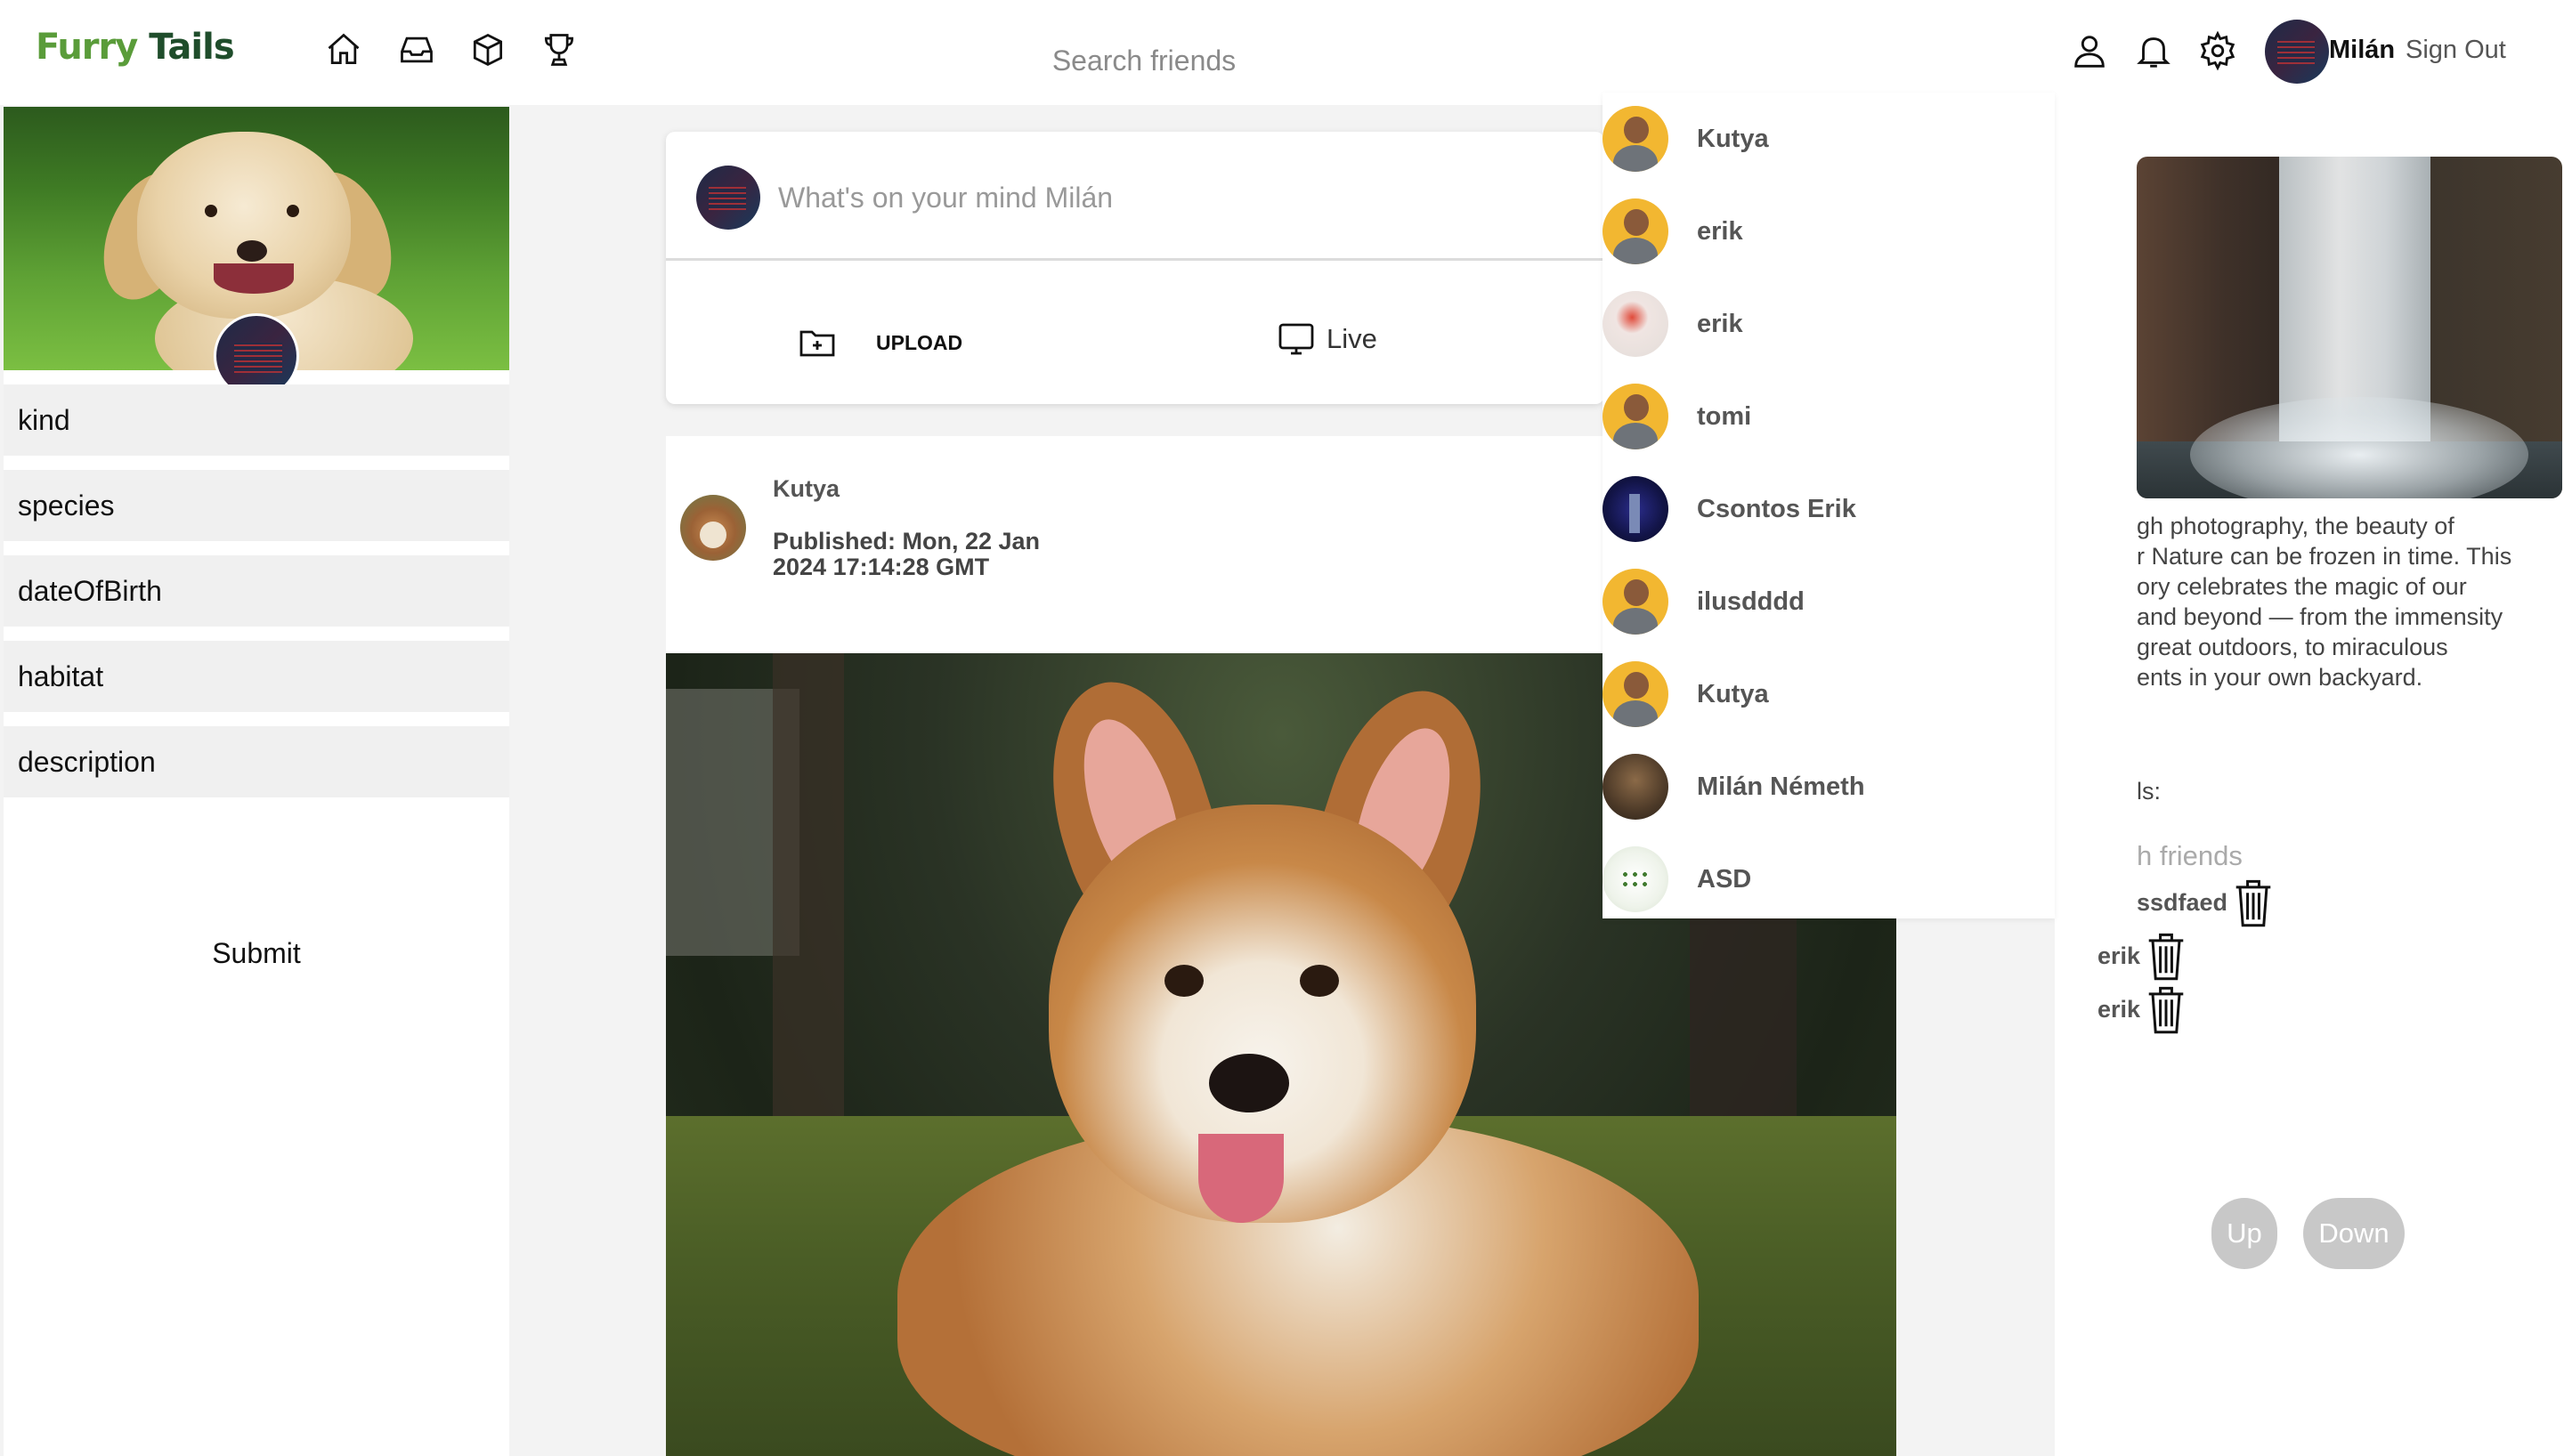 The height and width of the screenshot is (1456, 2564). What do you see at coordinates (2217, 50) in the screenshot?
I see `gear-icon` at bounding box center [2217, 50].